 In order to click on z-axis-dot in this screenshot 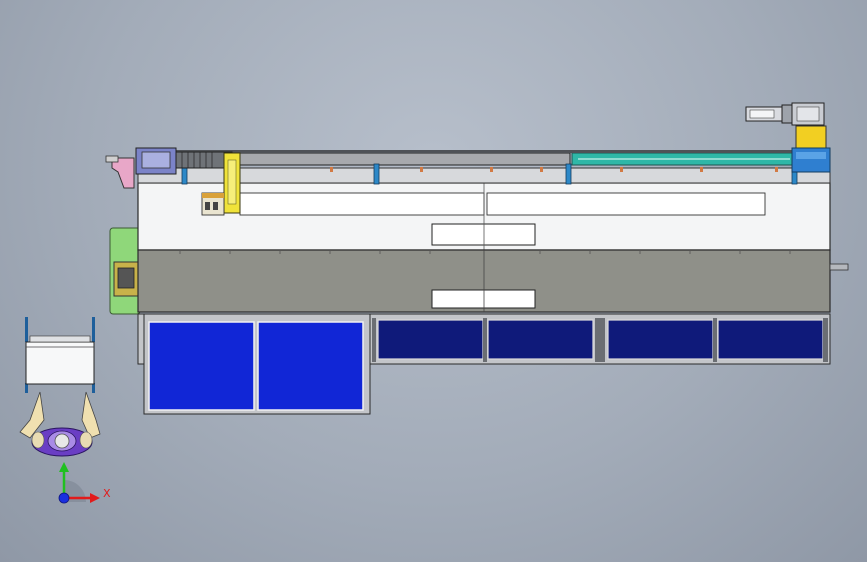, I will do `click(64, 498)`.